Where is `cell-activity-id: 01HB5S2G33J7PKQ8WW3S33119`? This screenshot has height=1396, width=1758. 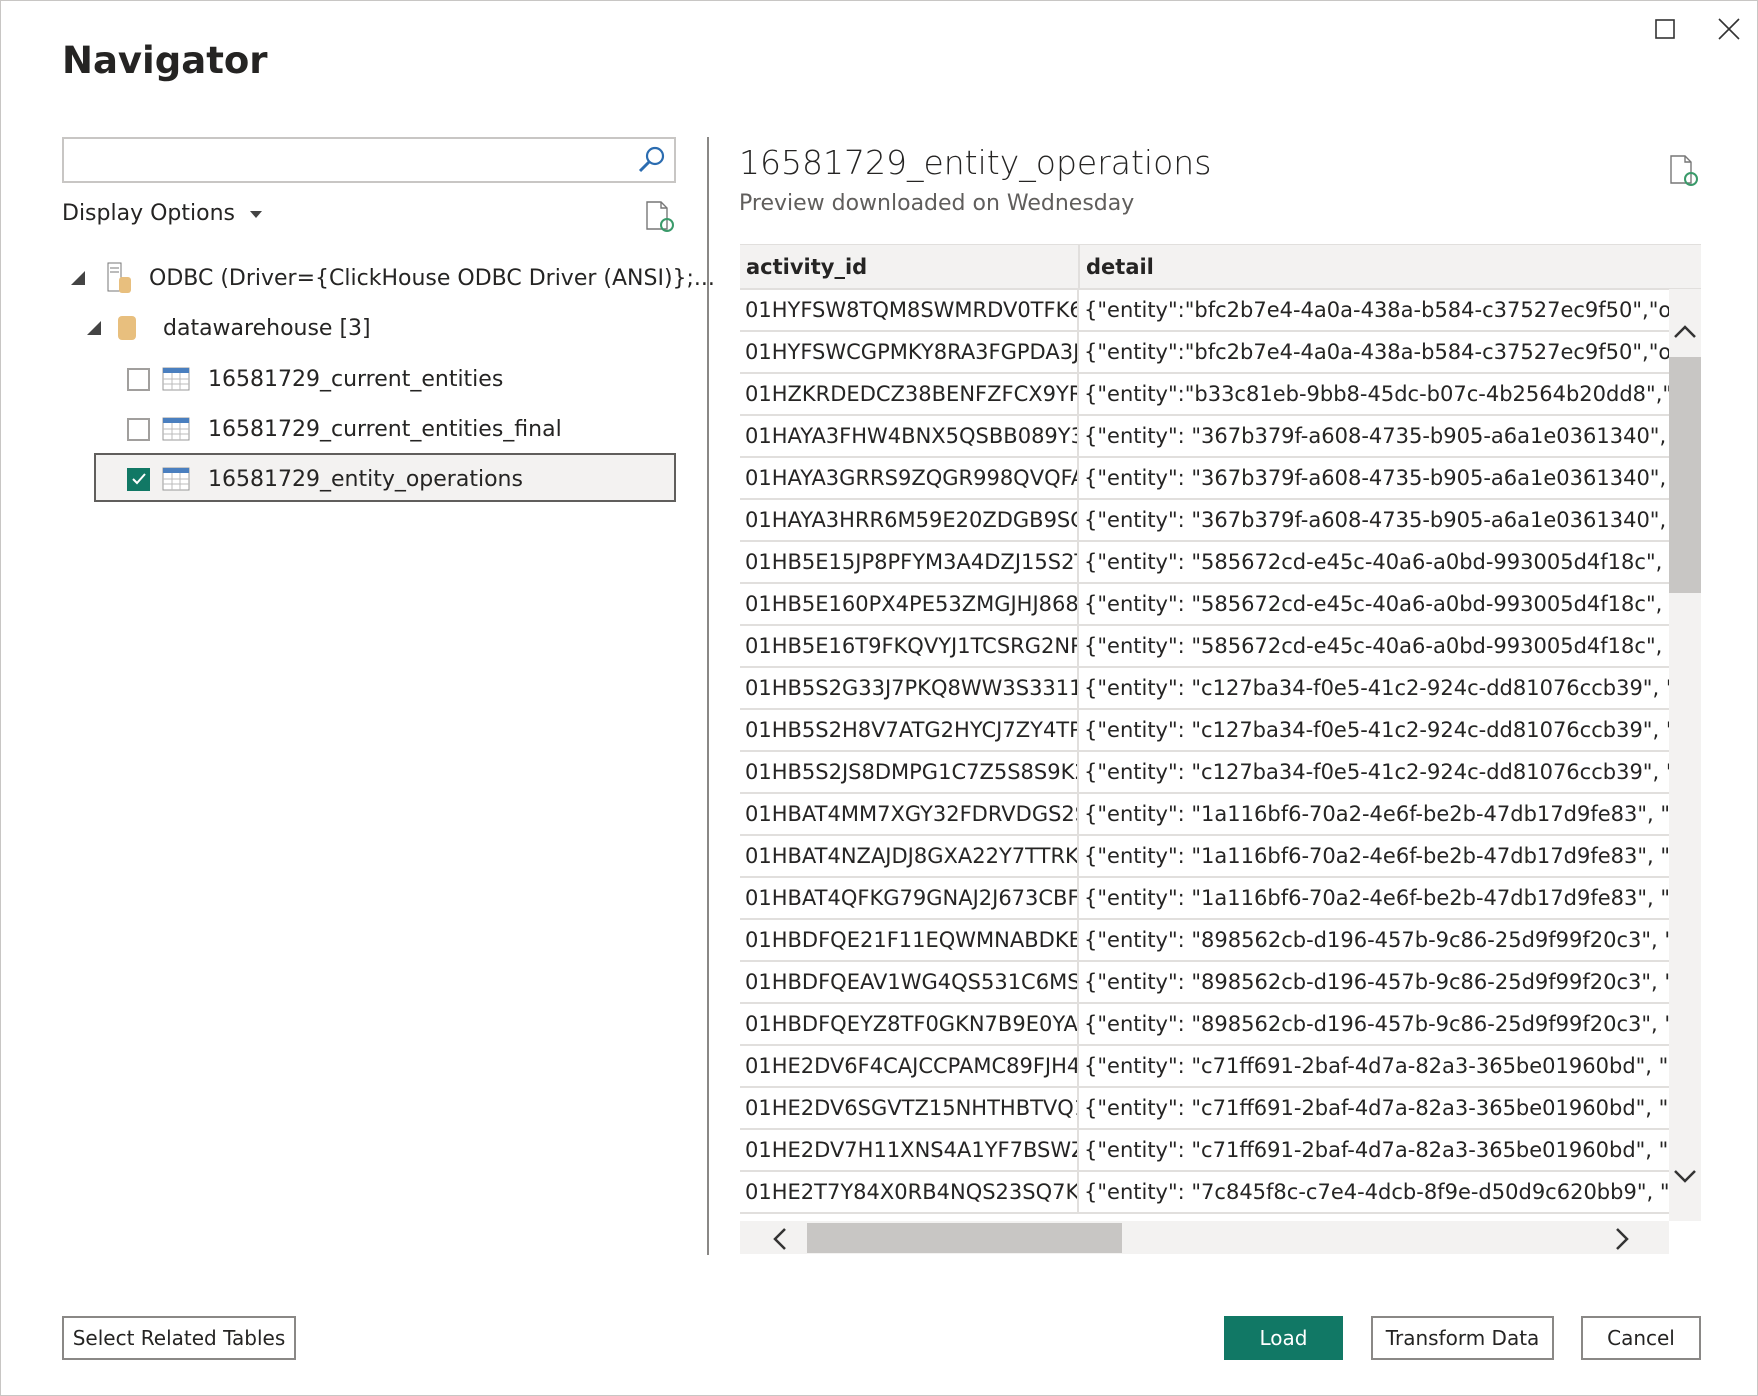
cell-activity-id: 01HB5S2G33J7PKQ8WW3S33119 is located at coordinates (909, 688).